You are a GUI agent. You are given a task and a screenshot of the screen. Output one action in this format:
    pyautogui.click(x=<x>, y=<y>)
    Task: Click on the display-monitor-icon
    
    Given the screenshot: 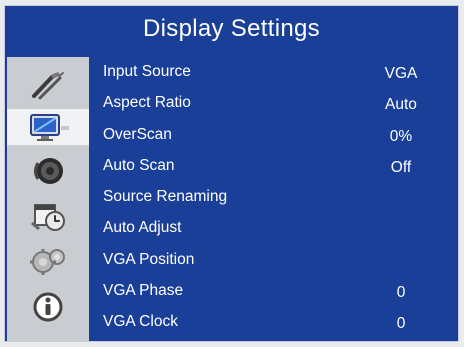 What is the action you would take?
    pyautogui.click(x=49, y=127)
    